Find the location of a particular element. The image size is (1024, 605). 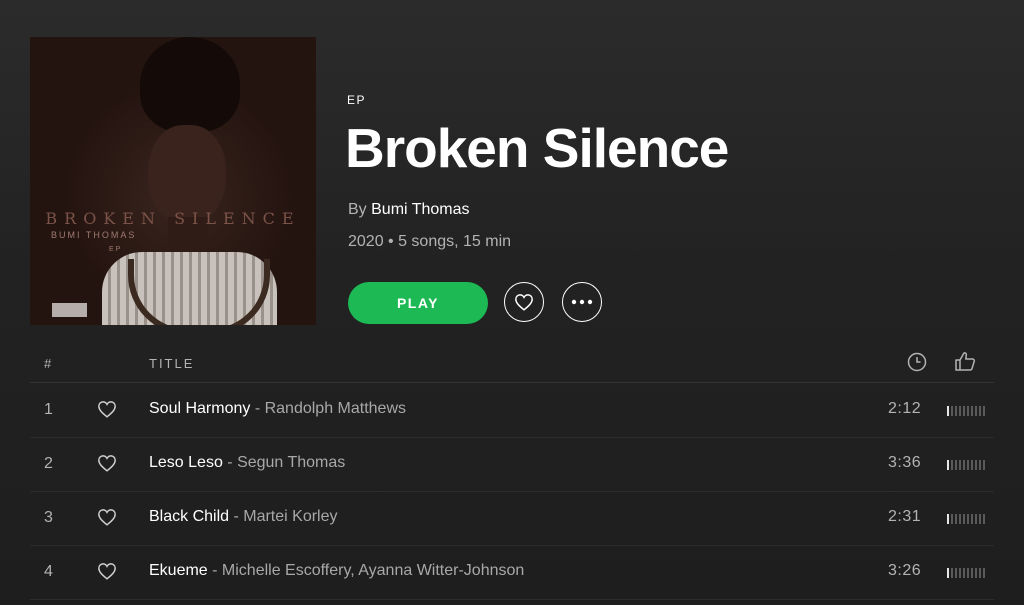

track-row: 1 Soul Harmony - Randolph Matthews 2:12 is located at coordinates (512, 410).